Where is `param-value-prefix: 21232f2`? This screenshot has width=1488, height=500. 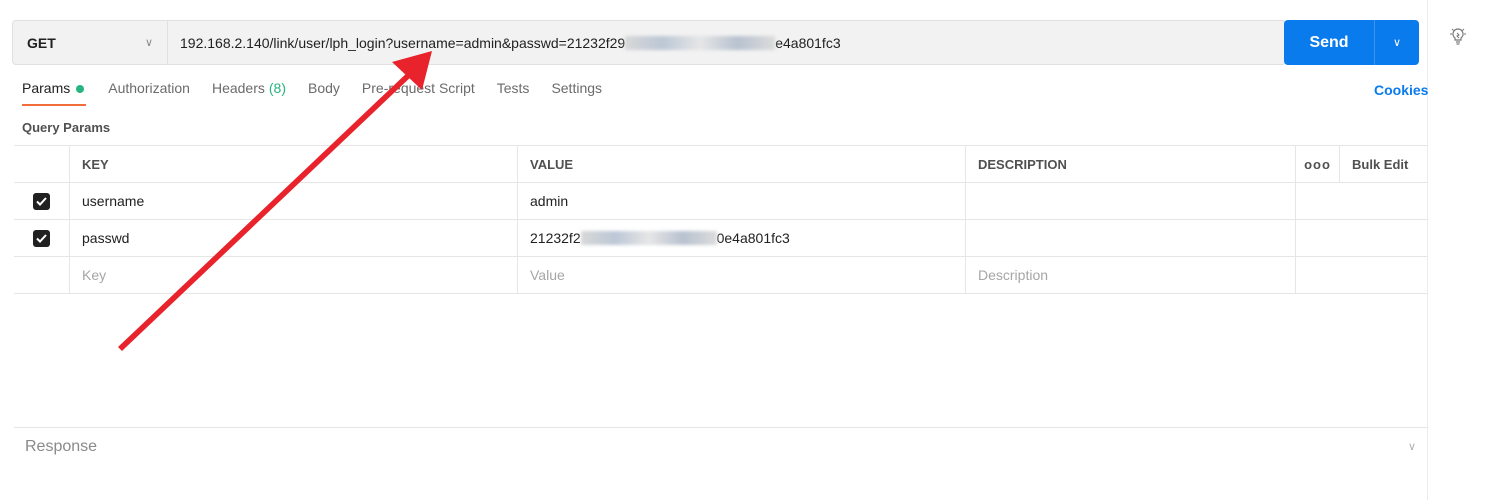
param-value-prefix: 21232f2 is located at coordinates (555, 238).